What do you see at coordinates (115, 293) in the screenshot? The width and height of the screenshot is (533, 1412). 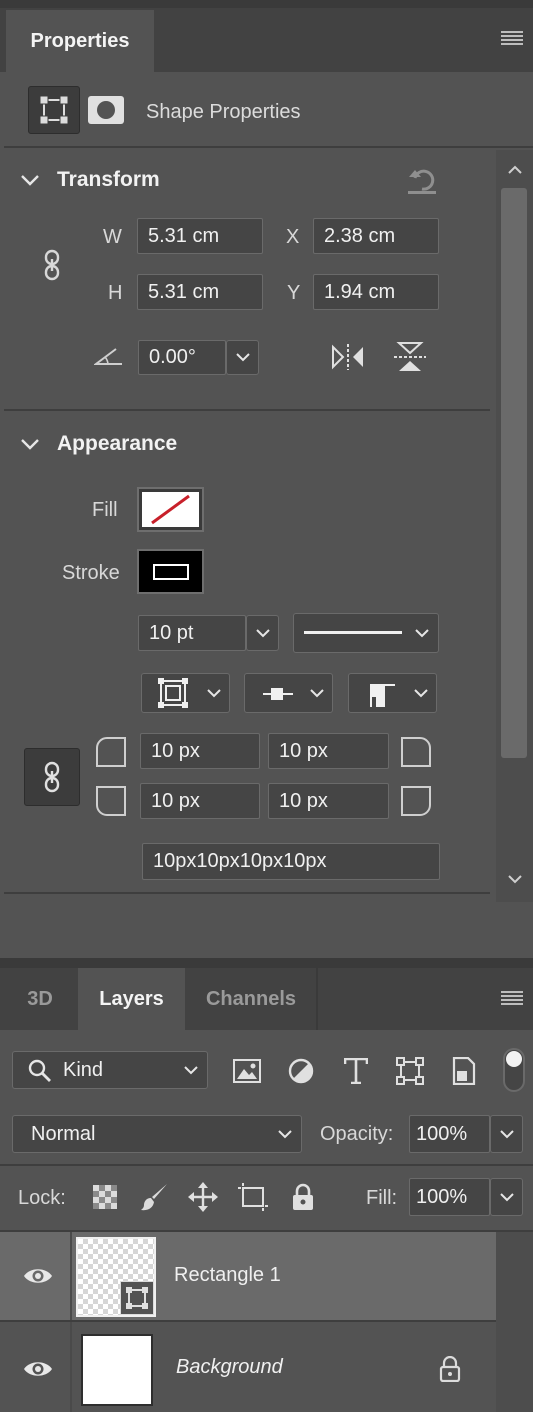 I see `height-label: H` at bounding box center [115, 293].